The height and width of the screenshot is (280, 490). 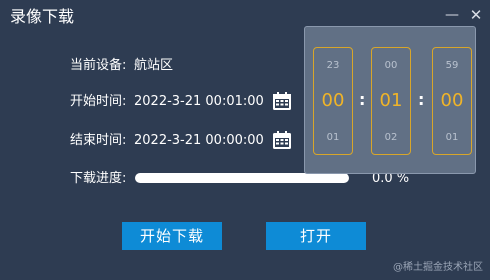 What do you see at coordinates (333, 138) in the screenshot?
I see `hour-next: 01` at bounding box center [333, 138].